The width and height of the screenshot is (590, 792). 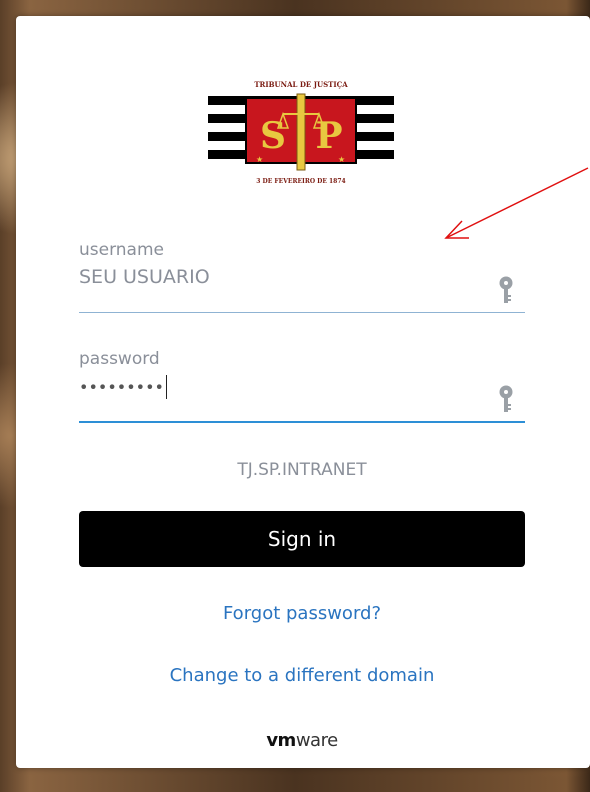 I want to click on change-domain-link: Change to a different domain, so click(x=302, y=675).